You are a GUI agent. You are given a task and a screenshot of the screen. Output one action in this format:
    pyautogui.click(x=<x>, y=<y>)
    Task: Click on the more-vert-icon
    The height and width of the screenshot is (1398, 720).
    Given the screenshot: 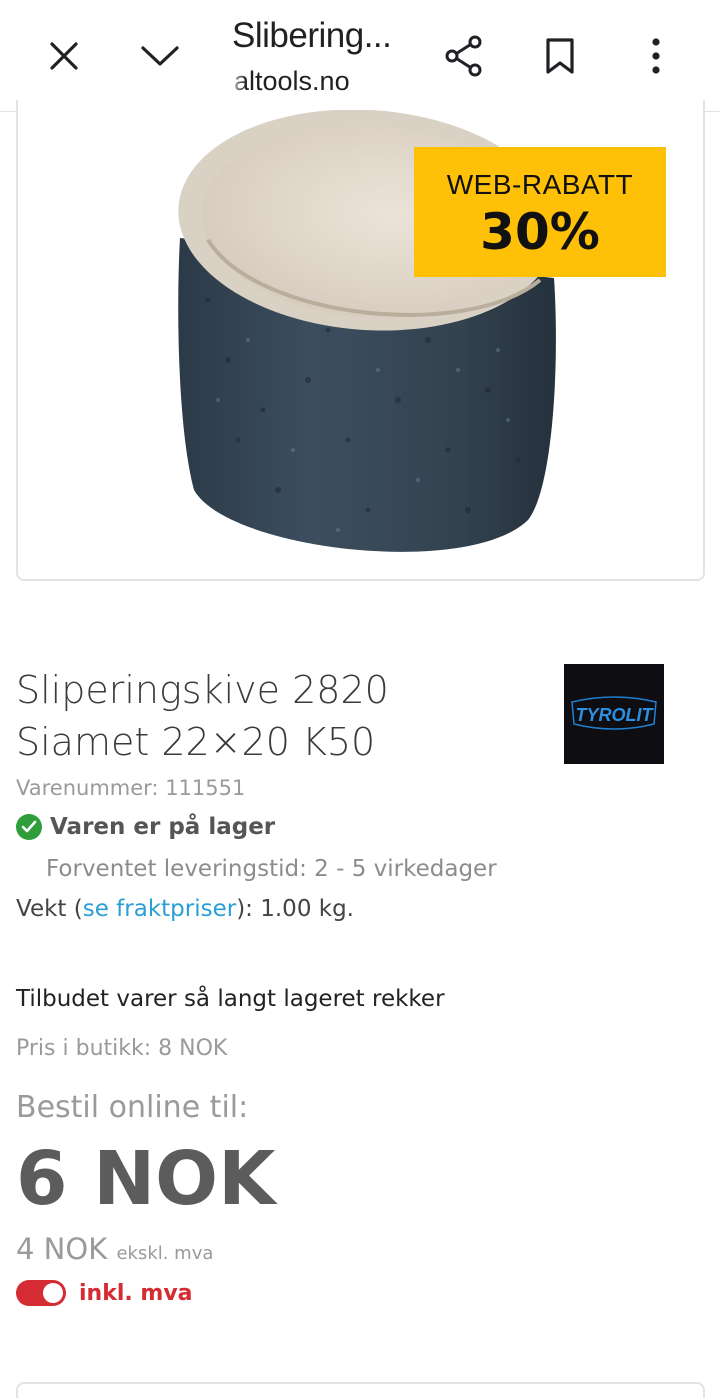 What is the action you would take?
    pyautogui.click(x=656, y=56)
    